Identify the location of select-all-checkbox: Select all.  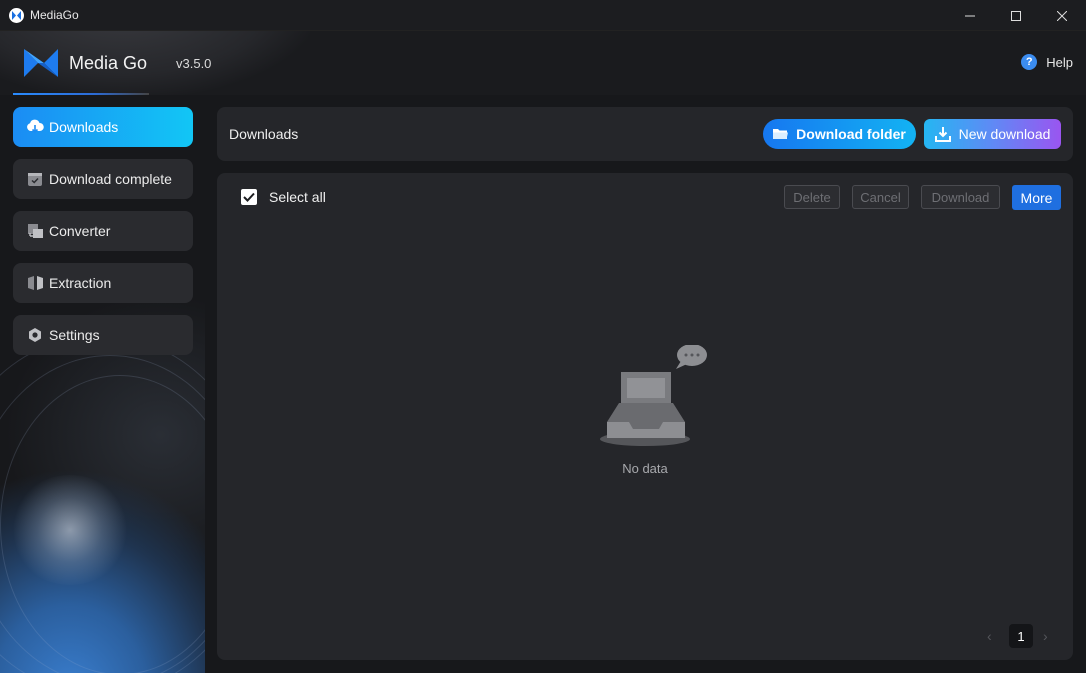
(283, 197).